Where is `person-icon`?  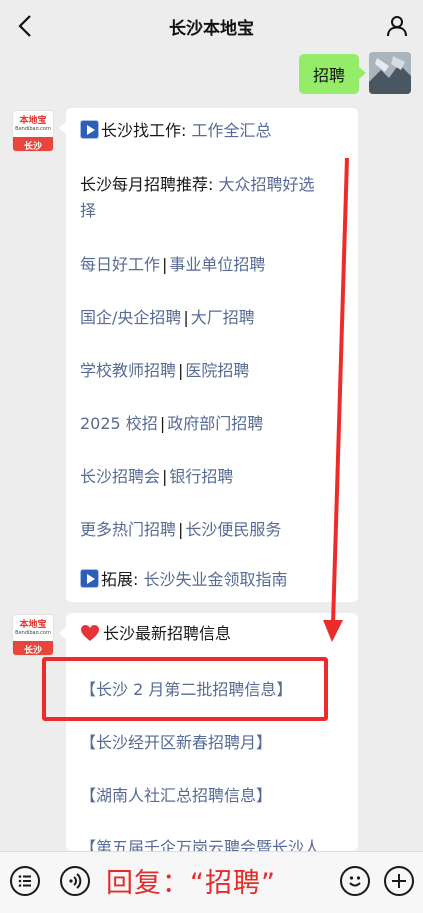 person-icon is located at coordinates (397, 26).